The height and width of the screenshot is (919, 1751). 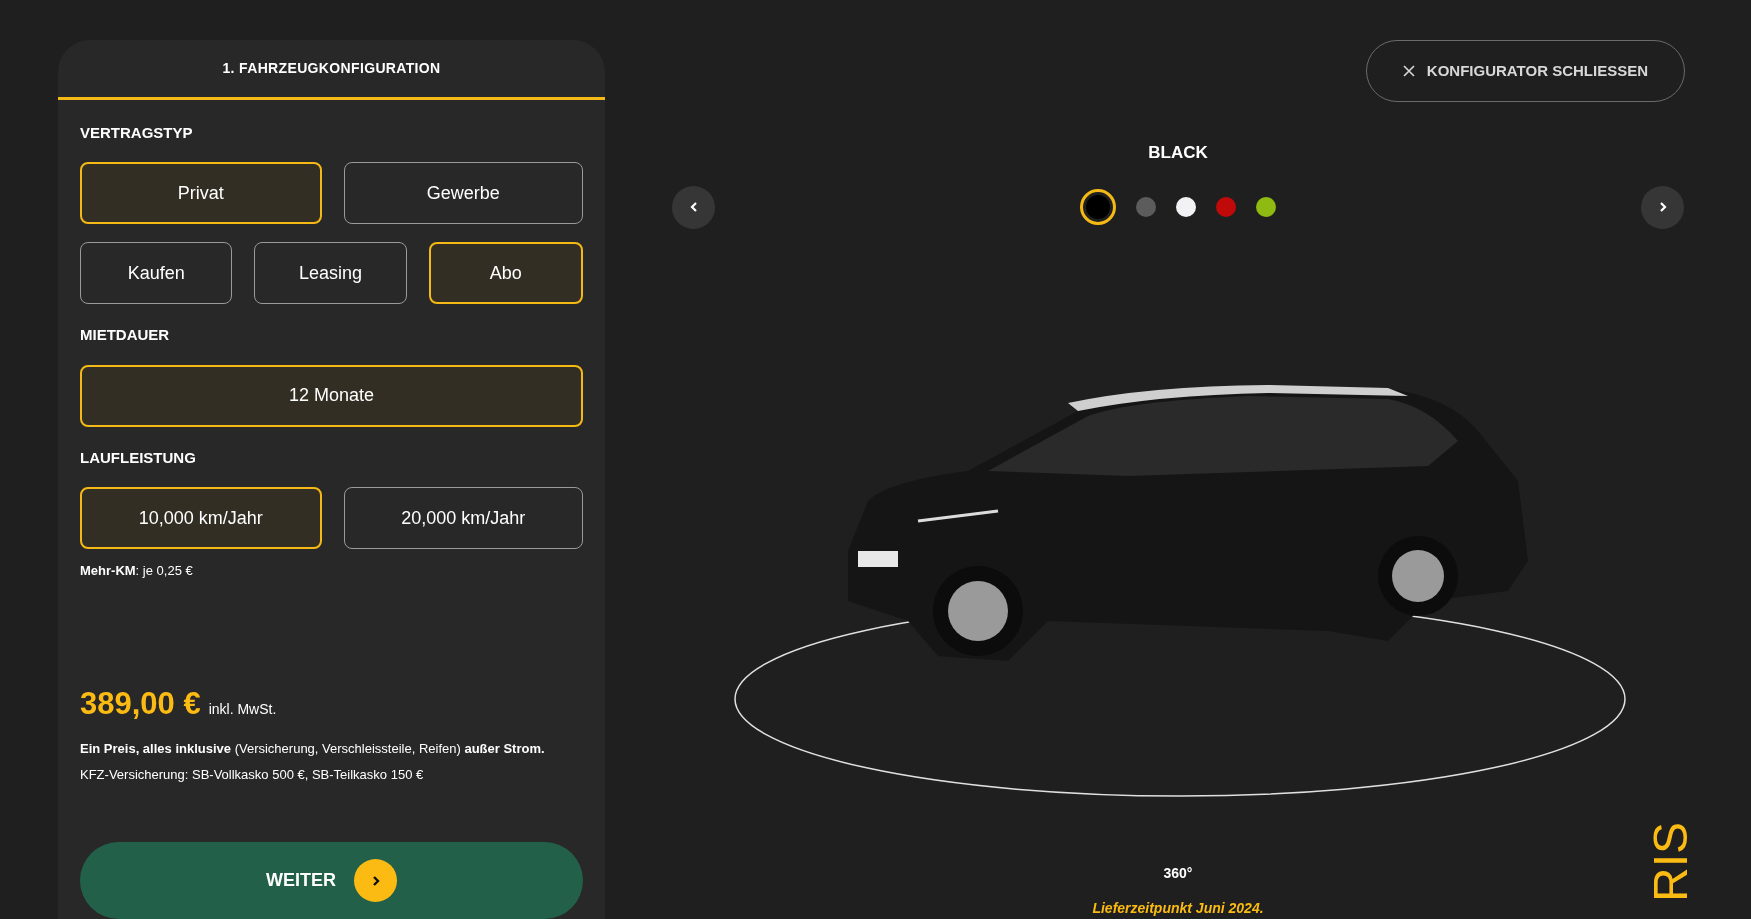 I want to click on extra-km-note: Mehr-KM: je 0,25 €, so click(x=137, y=571).